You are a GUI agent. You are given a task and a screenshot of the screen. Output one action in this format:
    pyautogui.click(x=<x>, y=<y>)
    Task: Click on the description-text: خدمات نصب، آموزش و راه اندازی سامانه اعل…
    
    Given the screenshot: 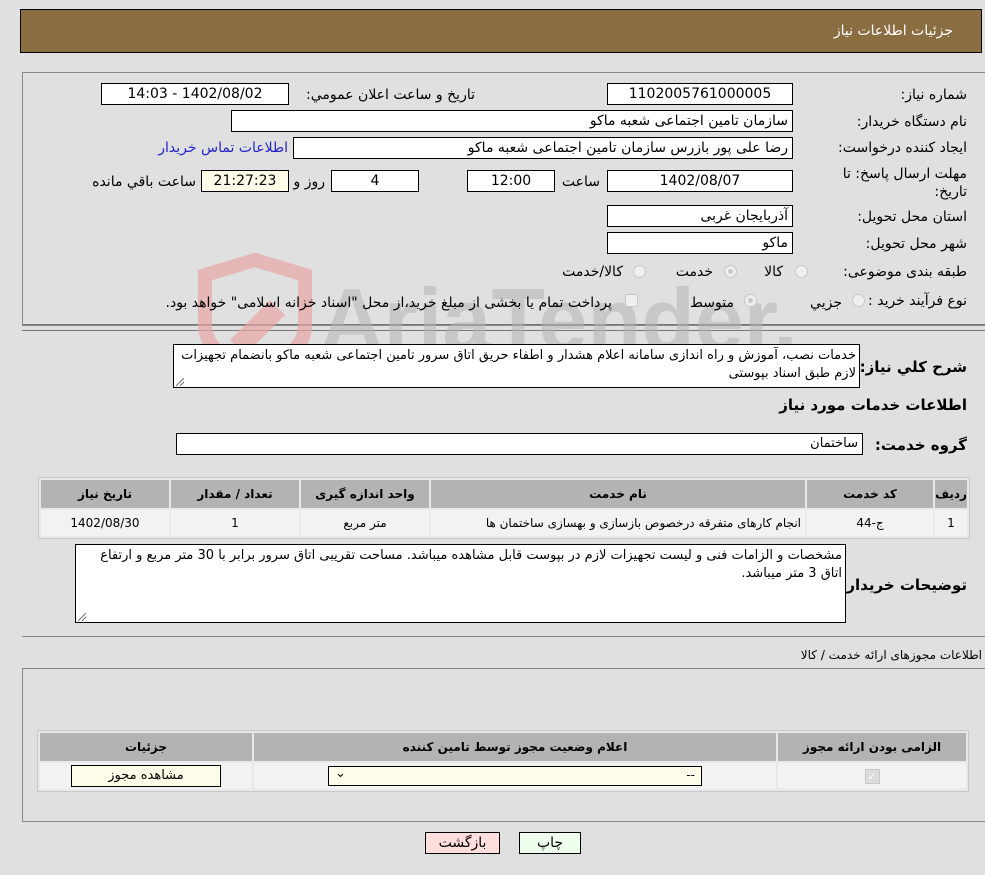 What is the action you would take?
    pyautogui.click(x=518, y=364)
    